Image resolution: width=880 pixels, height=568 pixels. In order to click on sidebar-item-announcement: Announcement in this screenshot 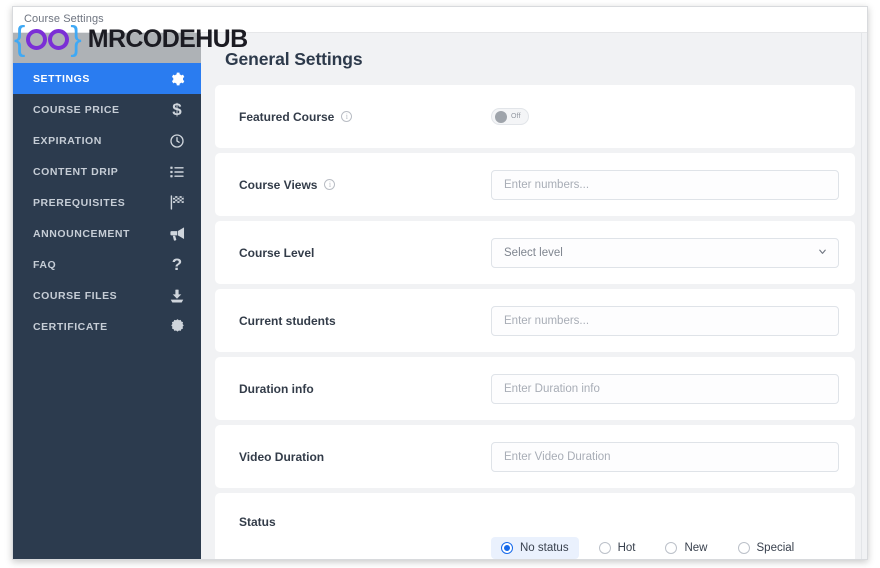, I will do `click(107, 233)`.